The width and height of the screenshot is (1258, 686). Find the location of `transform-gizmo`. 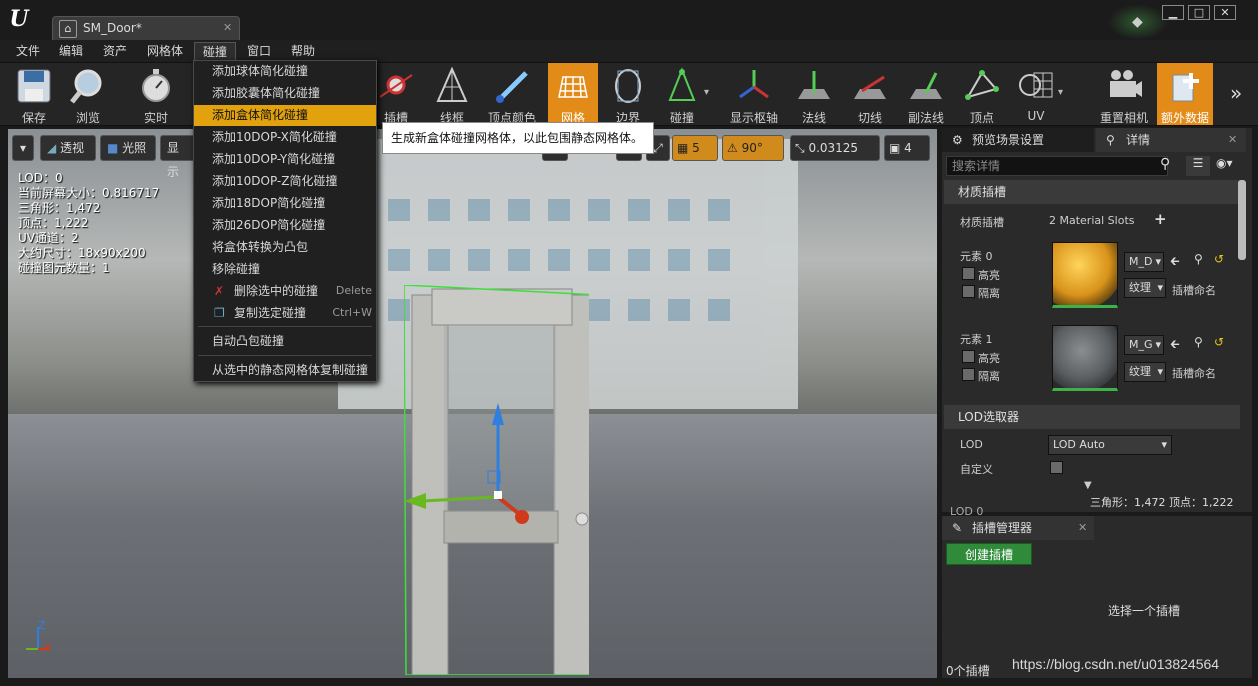

transform-gizmo is located at coordinates (474, 464).